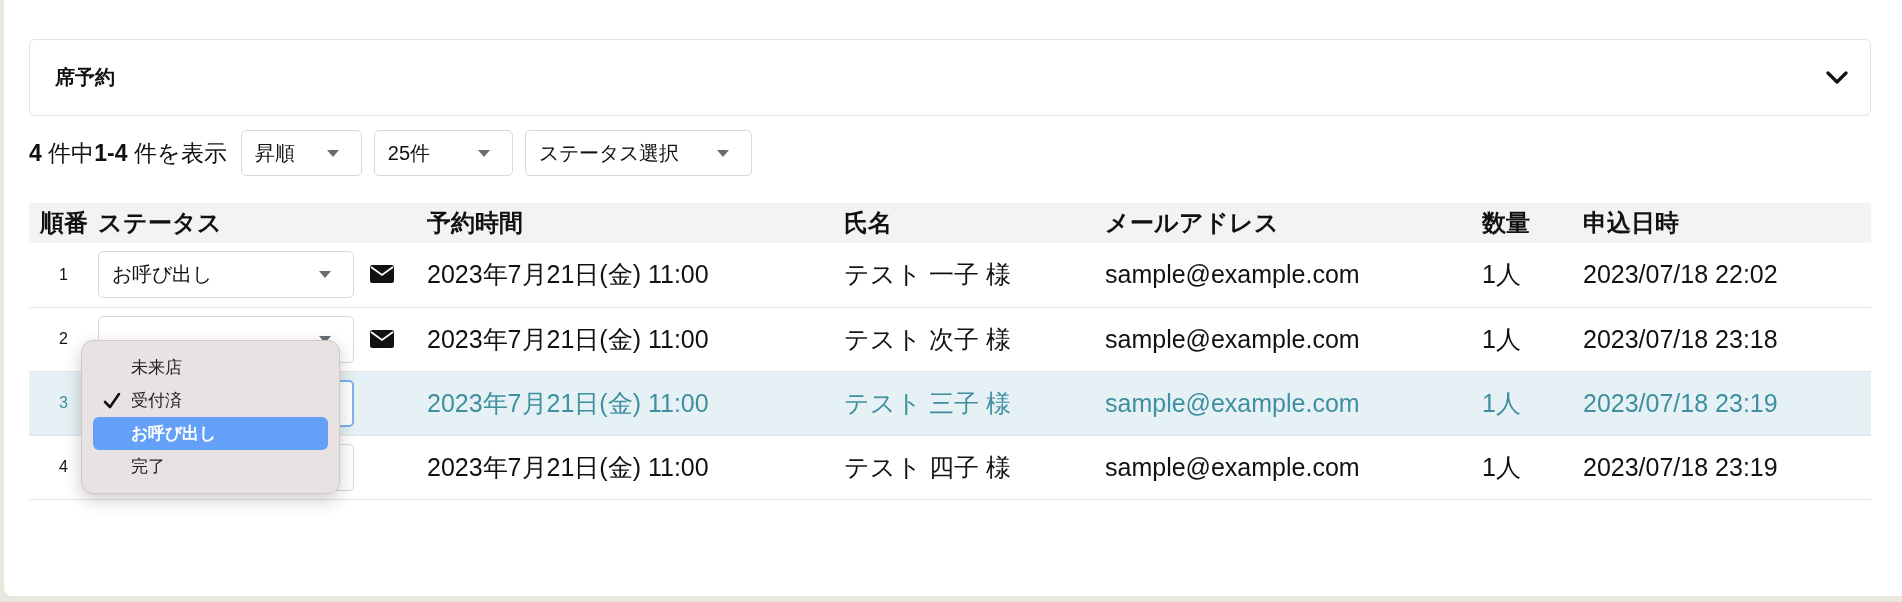 This screenshot has height=602, width=1902. Describe the element at coordinates (1727, 223) in the screenshot. I see `column-header: 申込日時` at that location.